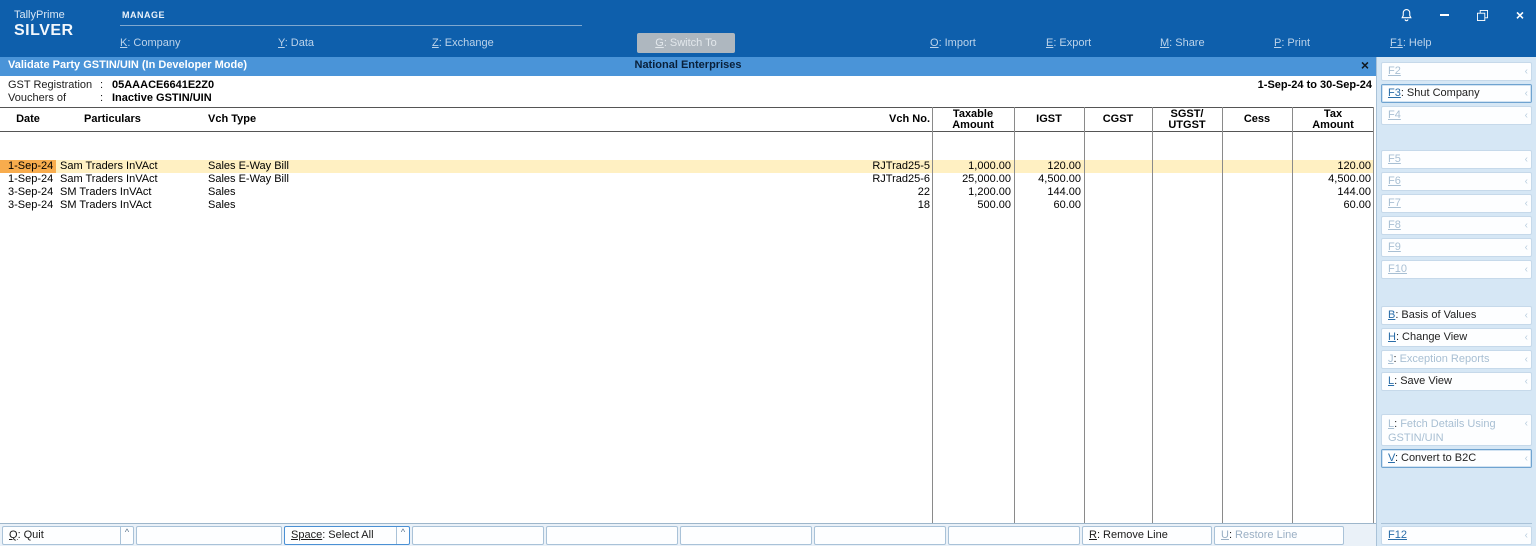 The height and width of the screenshot is (546, 1536). I want to click on save-view-button: L: Save View ‹, so click(1456, 381).